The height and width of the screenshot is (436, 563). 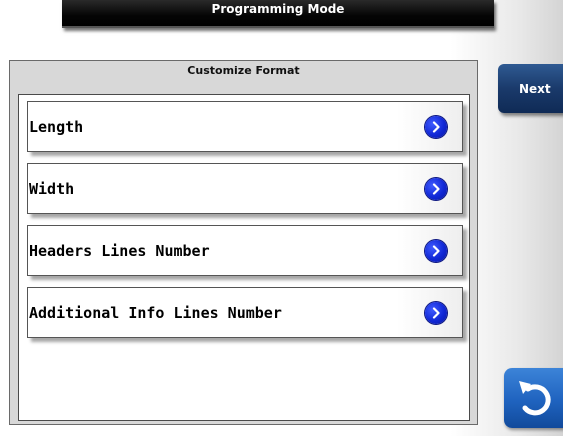 What do you see at coordinates (245, 250) in the screenshot?
I see `menu-item-headers-lines-number: Headers Lines Number` at bounding box center [245, 250].